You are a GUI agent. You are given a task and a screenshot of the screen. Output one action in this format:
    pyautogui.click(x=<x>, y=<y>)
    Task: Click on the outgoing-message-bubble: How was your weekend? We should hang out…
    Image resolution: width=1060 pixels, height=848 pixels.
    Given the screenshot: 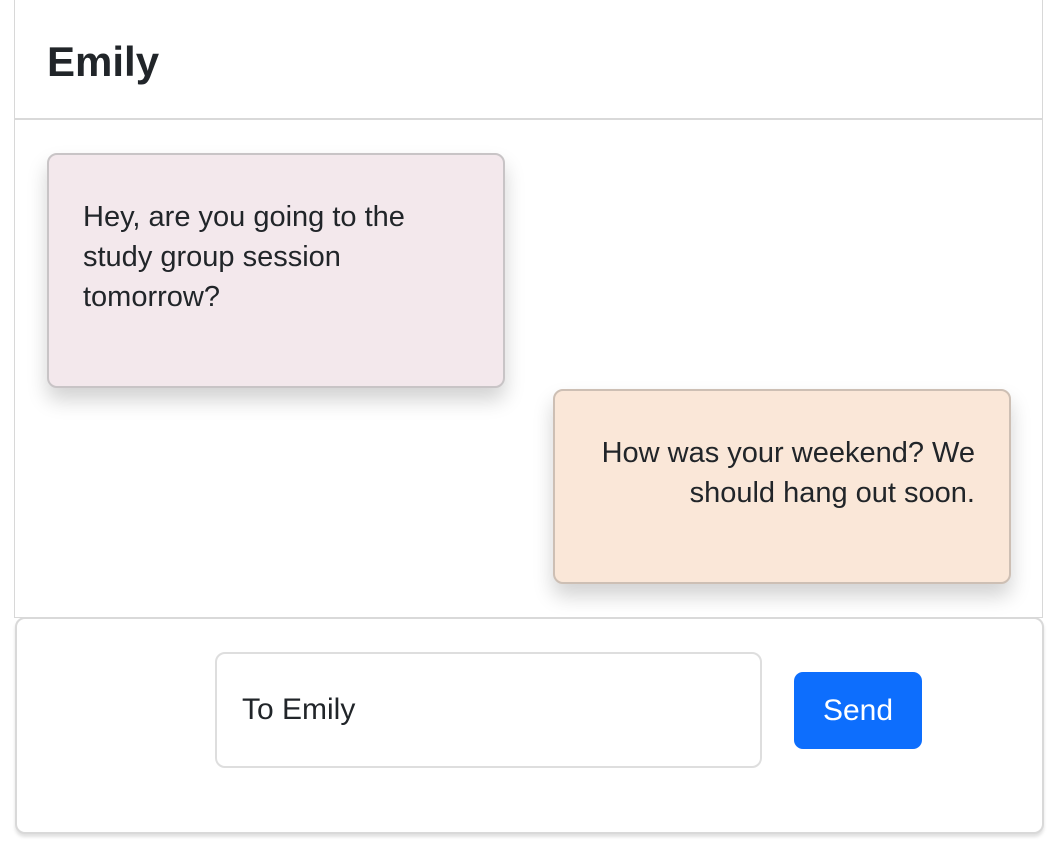 What is the action you would take?
    pyautogui.click(x=782, y=486)
    